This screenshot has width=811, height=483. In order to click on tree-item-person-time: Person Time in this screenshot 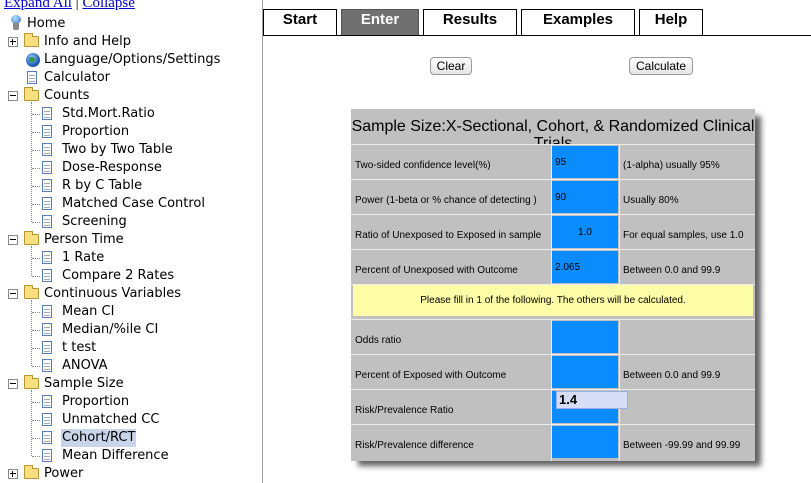, I will do `click(131, 240)`.